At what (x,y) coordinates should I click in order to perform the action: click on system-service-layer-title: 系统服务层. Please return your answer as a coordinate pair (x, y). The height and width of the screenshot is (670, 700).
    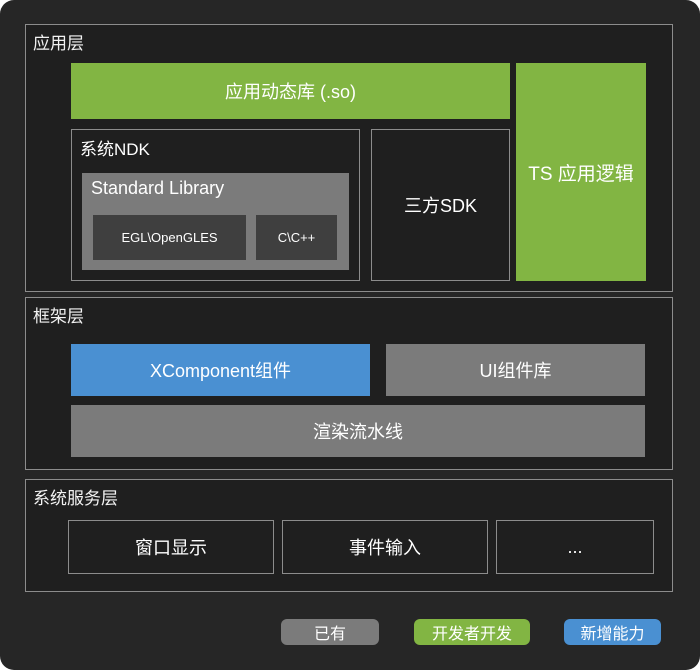
    Looking at the image, I should click on (75, 498).